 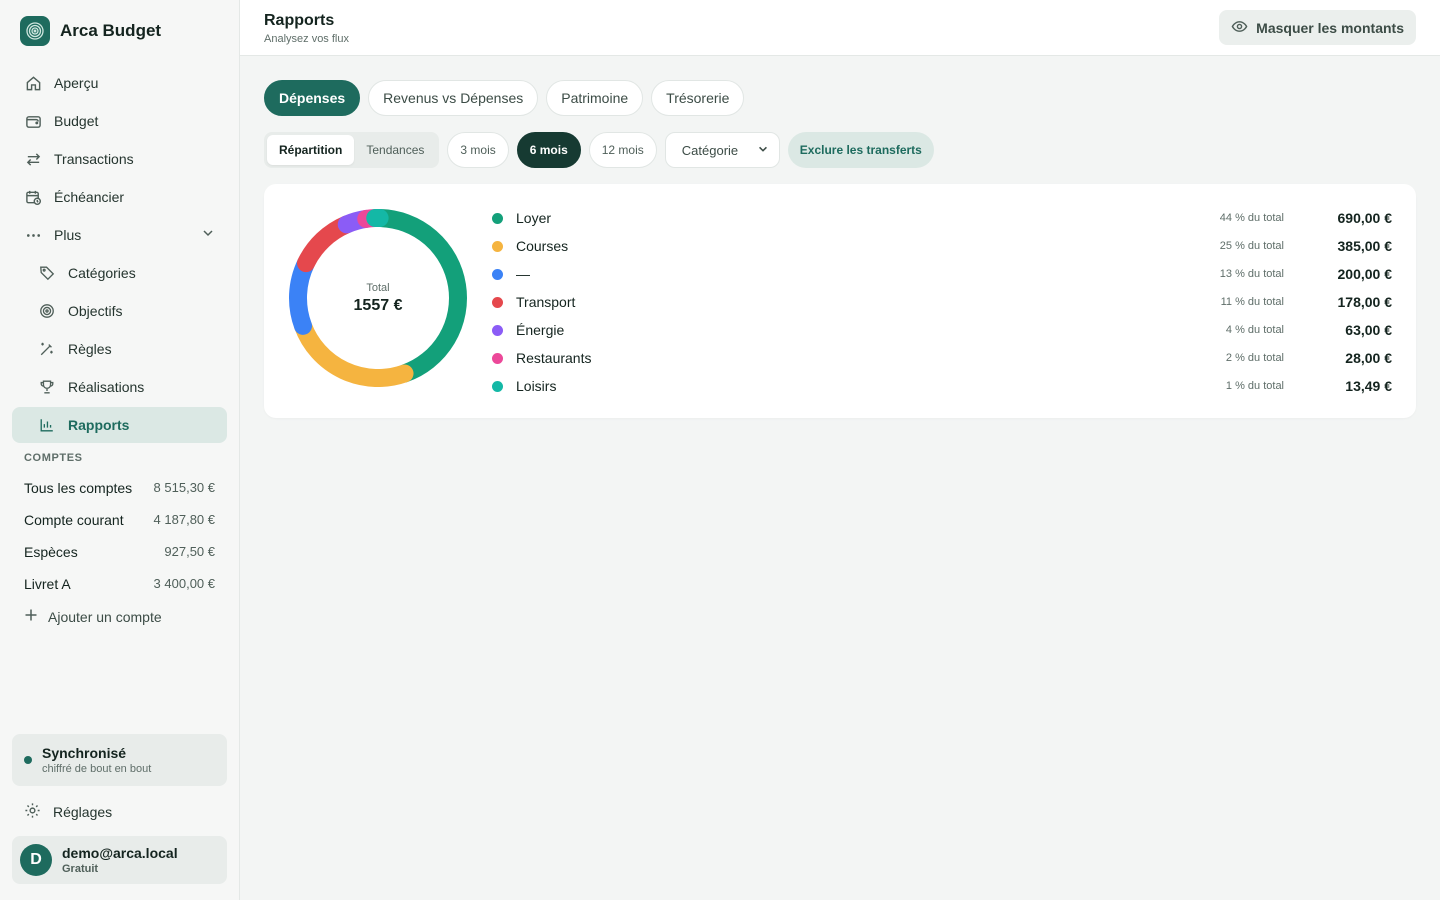 I want to click on nav-item-rapports: Rapports, so click(x=119, y=425).